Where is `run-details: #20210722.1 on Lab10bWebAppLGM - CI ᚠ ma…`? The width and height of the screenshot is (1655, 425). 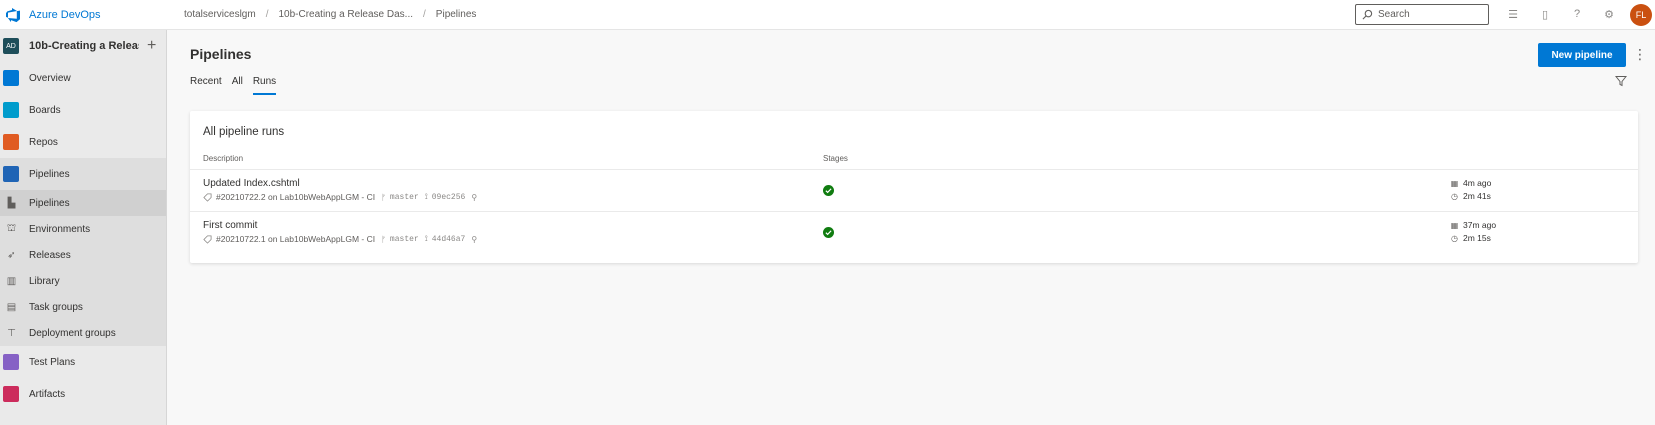
run-details: #20210722.1 on Lab10bWebAppLGM - CI ᚠ ma… is located at coordinates (340, 239).